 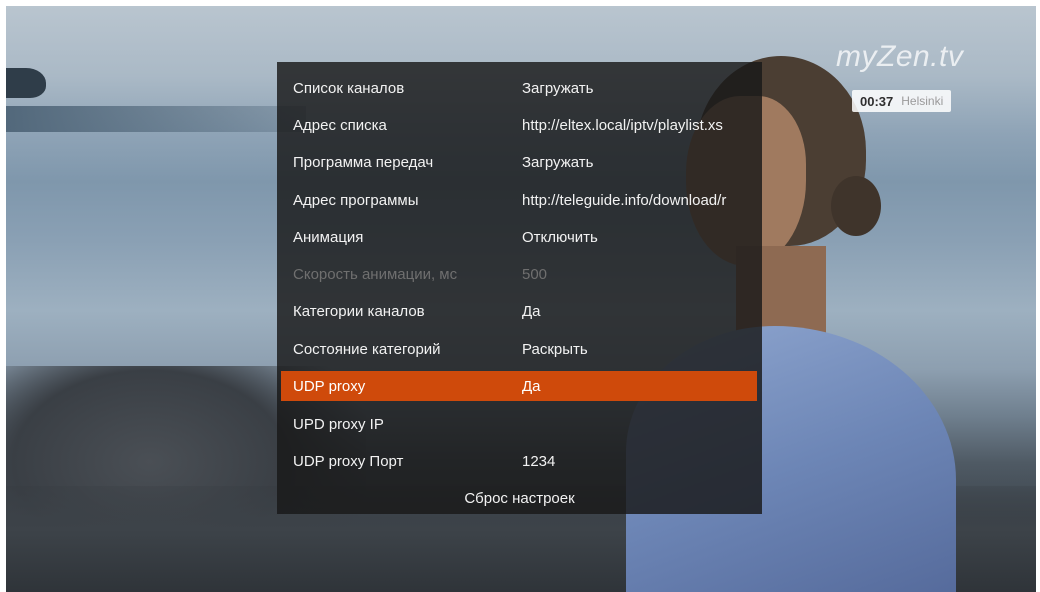 What do you see at coordinates (900, 56) in the screenshot?
I see `brand-logo: myZen.tv` at bounding box center [900, 56].